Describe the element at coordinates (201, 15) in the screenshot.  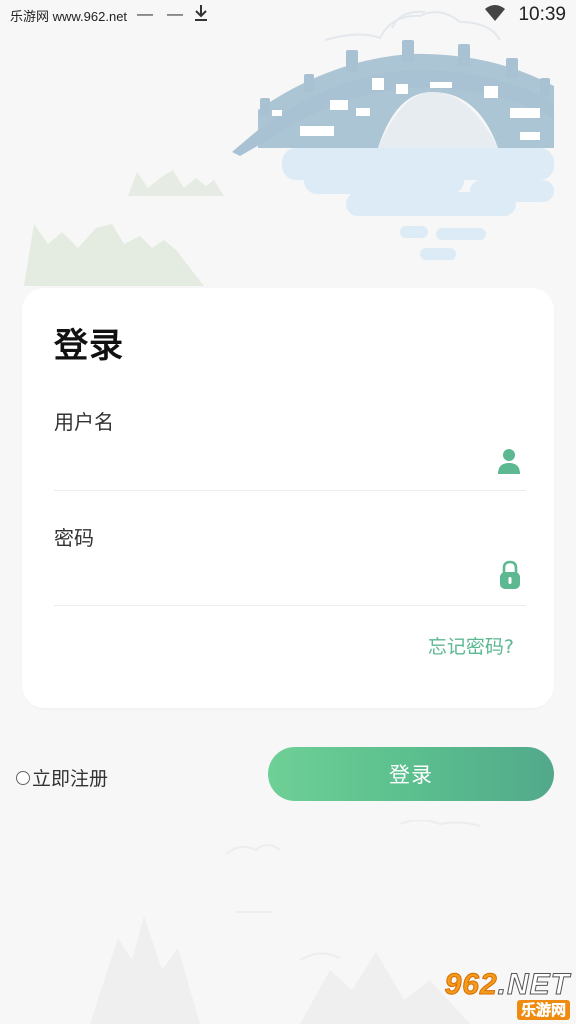
I see `download-icon` at that location.